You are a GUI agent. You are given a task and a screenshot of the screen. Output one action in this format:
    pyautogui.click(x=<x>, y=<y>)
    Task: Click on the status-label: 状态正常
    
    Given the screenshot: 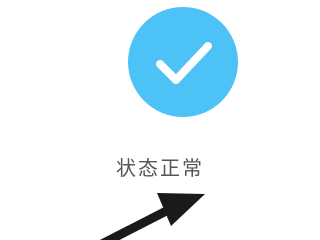 What is the action you would take?
    pyautogui.click(x=160, y=168)
    